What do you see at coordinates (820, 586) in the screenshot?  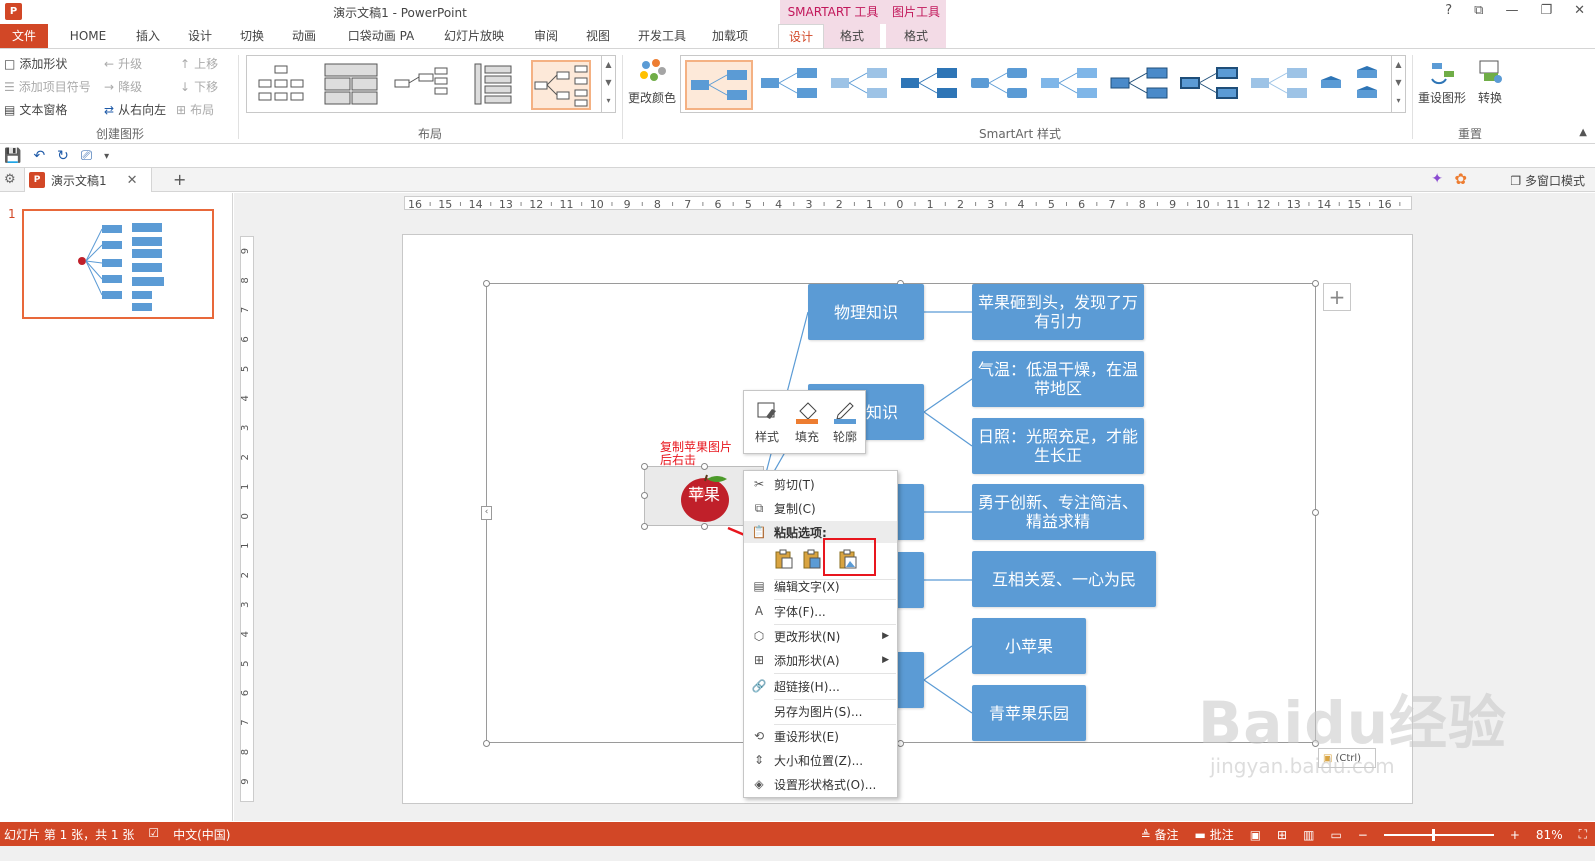 I see `menu-edit-text: ▤ 编辑文字(X)` at bounding box center [820, 586].